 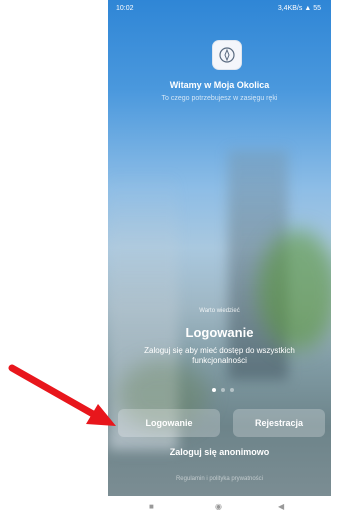 I want to click on status-bar: 10:02 3,4KB/s ▲ 55, so click(x=219, y=9).